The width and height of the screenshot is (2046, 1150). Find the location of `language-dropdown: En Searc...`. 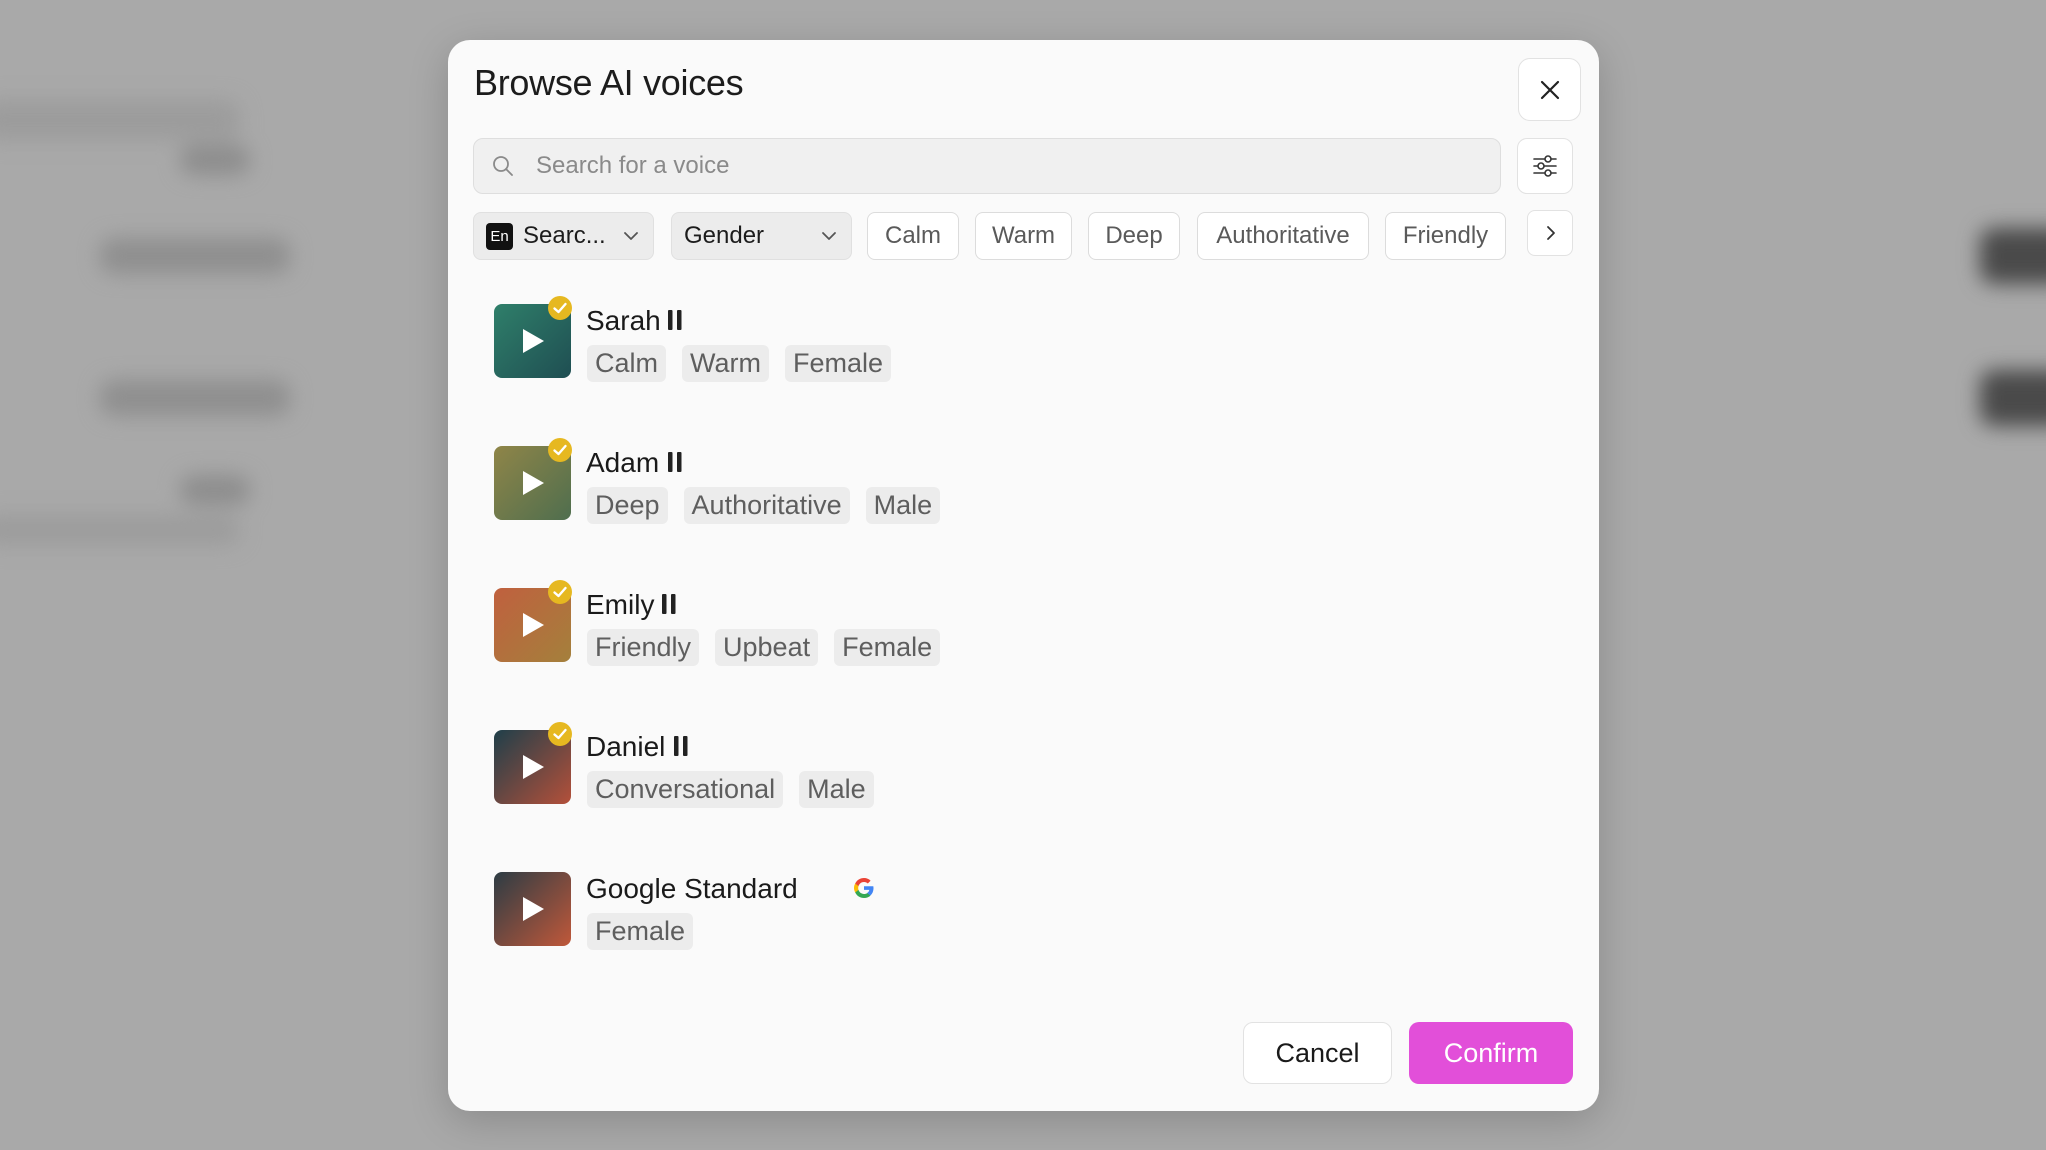

language-dropdown: En Searc... is located at coordinates (563, 236).